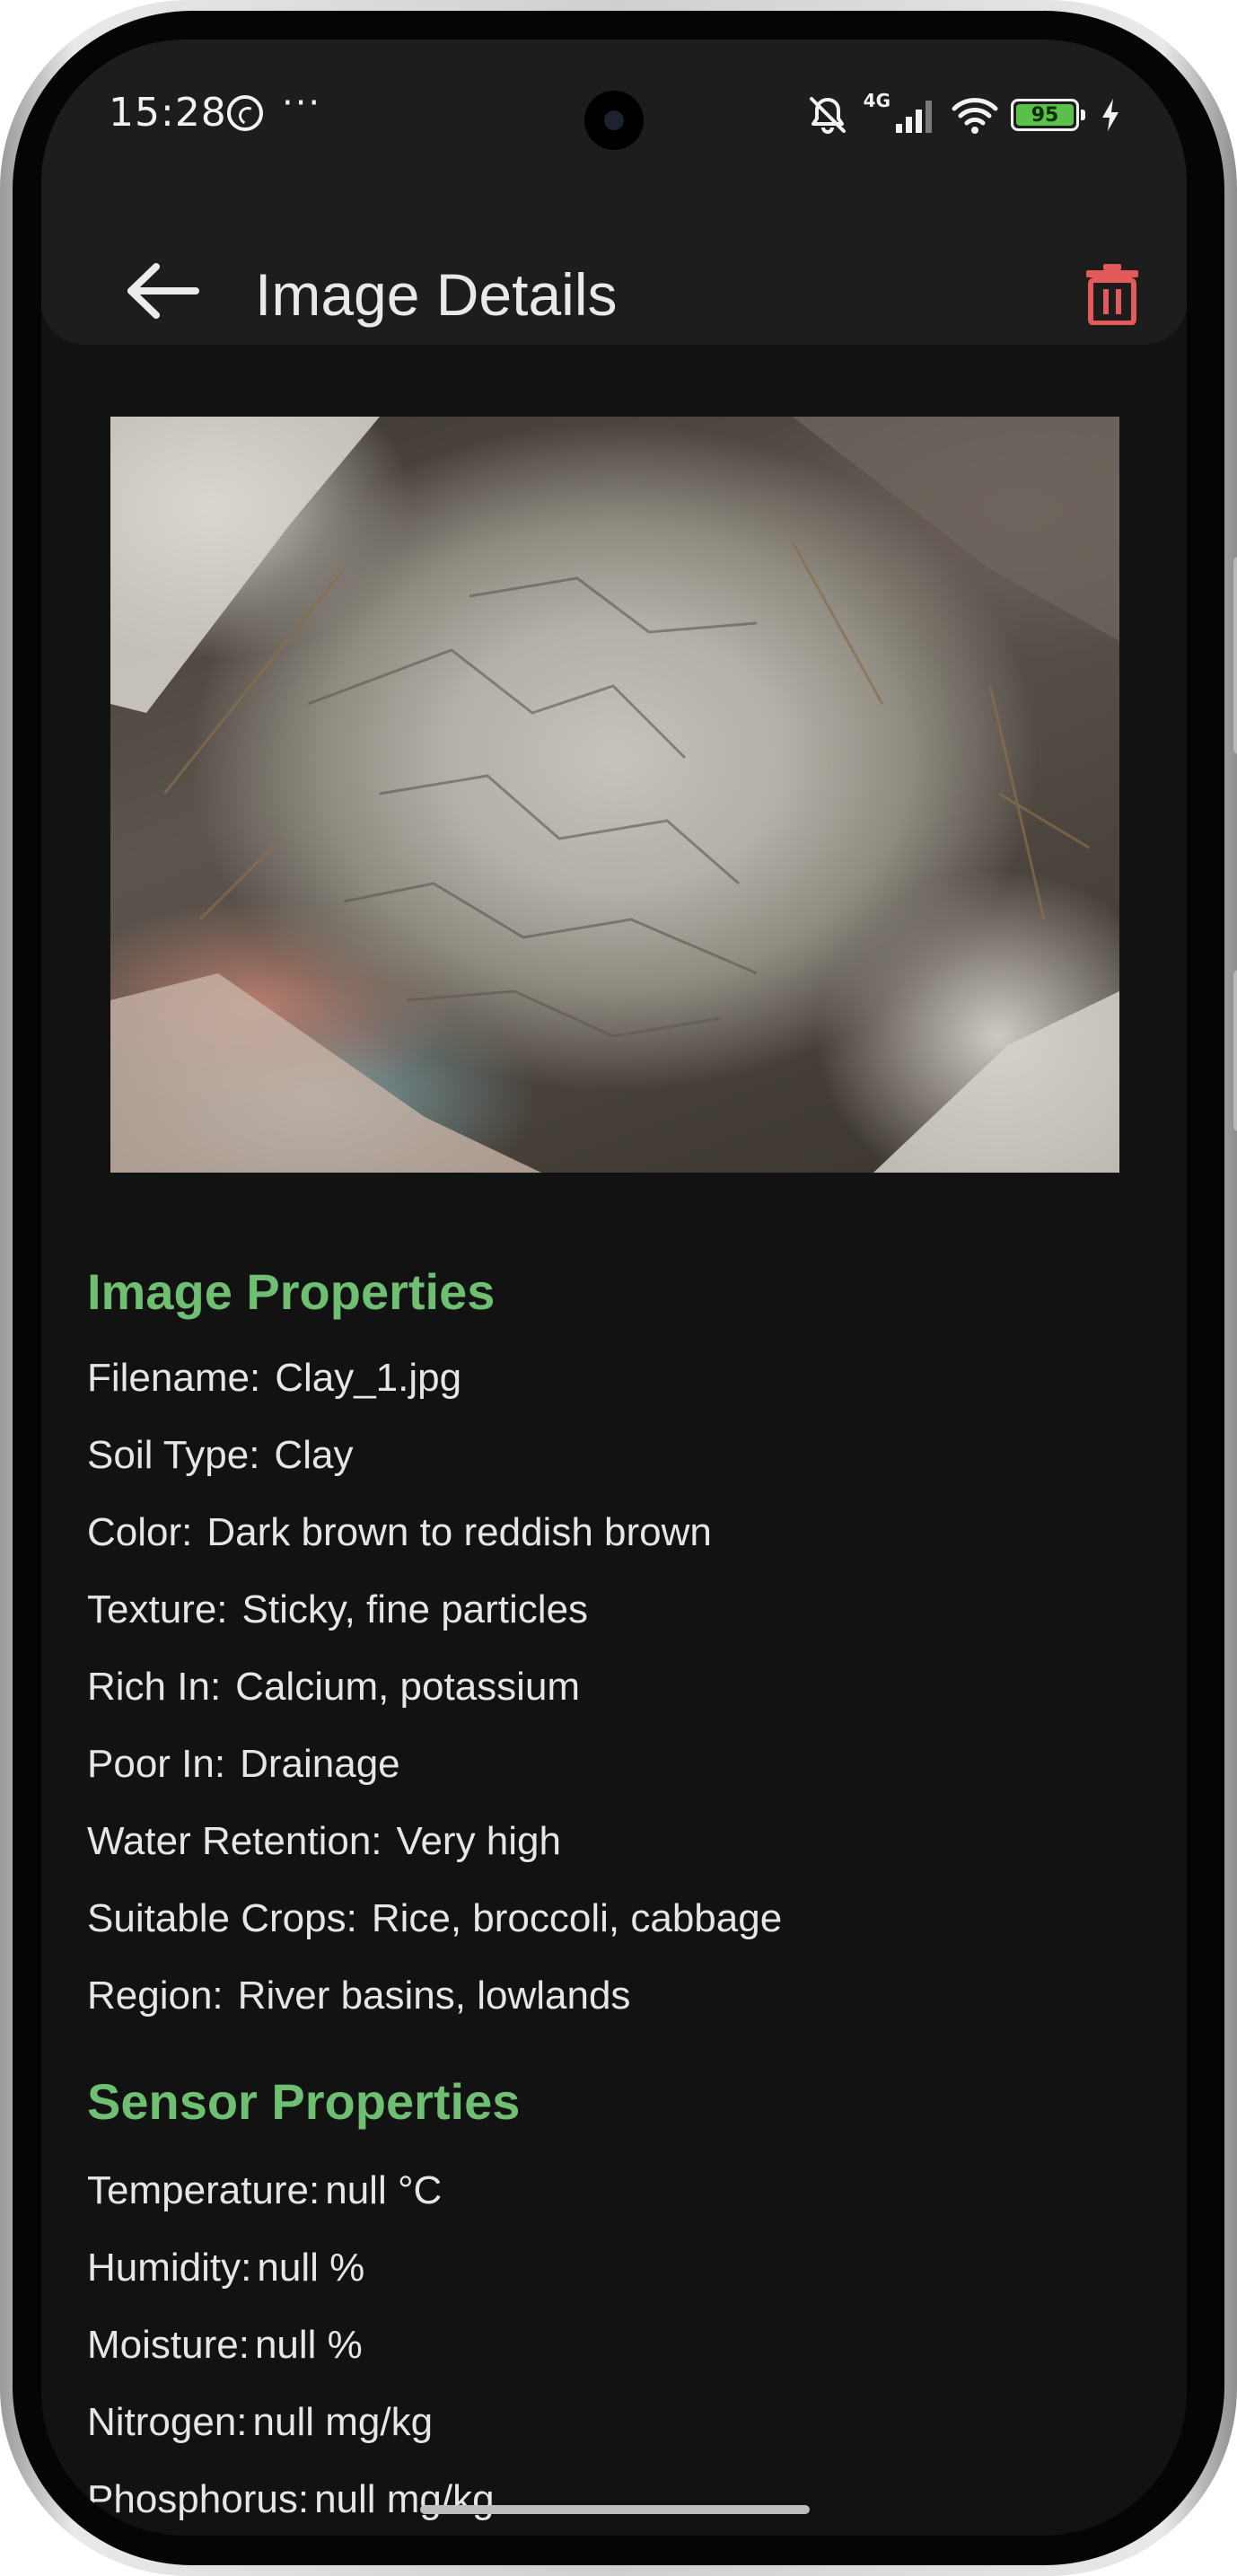 The image size is (1237, 2576). I want to click on property-value: Sticky, fine particles, so click(415, 1609).